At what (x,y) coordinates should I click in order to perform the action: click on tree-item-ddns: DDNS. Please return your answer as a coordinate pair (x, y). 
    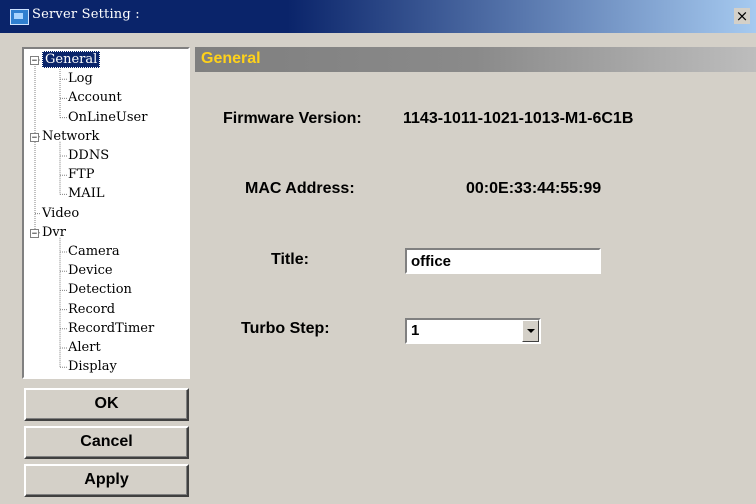
    Looking at the image, I should click on (88, 156).